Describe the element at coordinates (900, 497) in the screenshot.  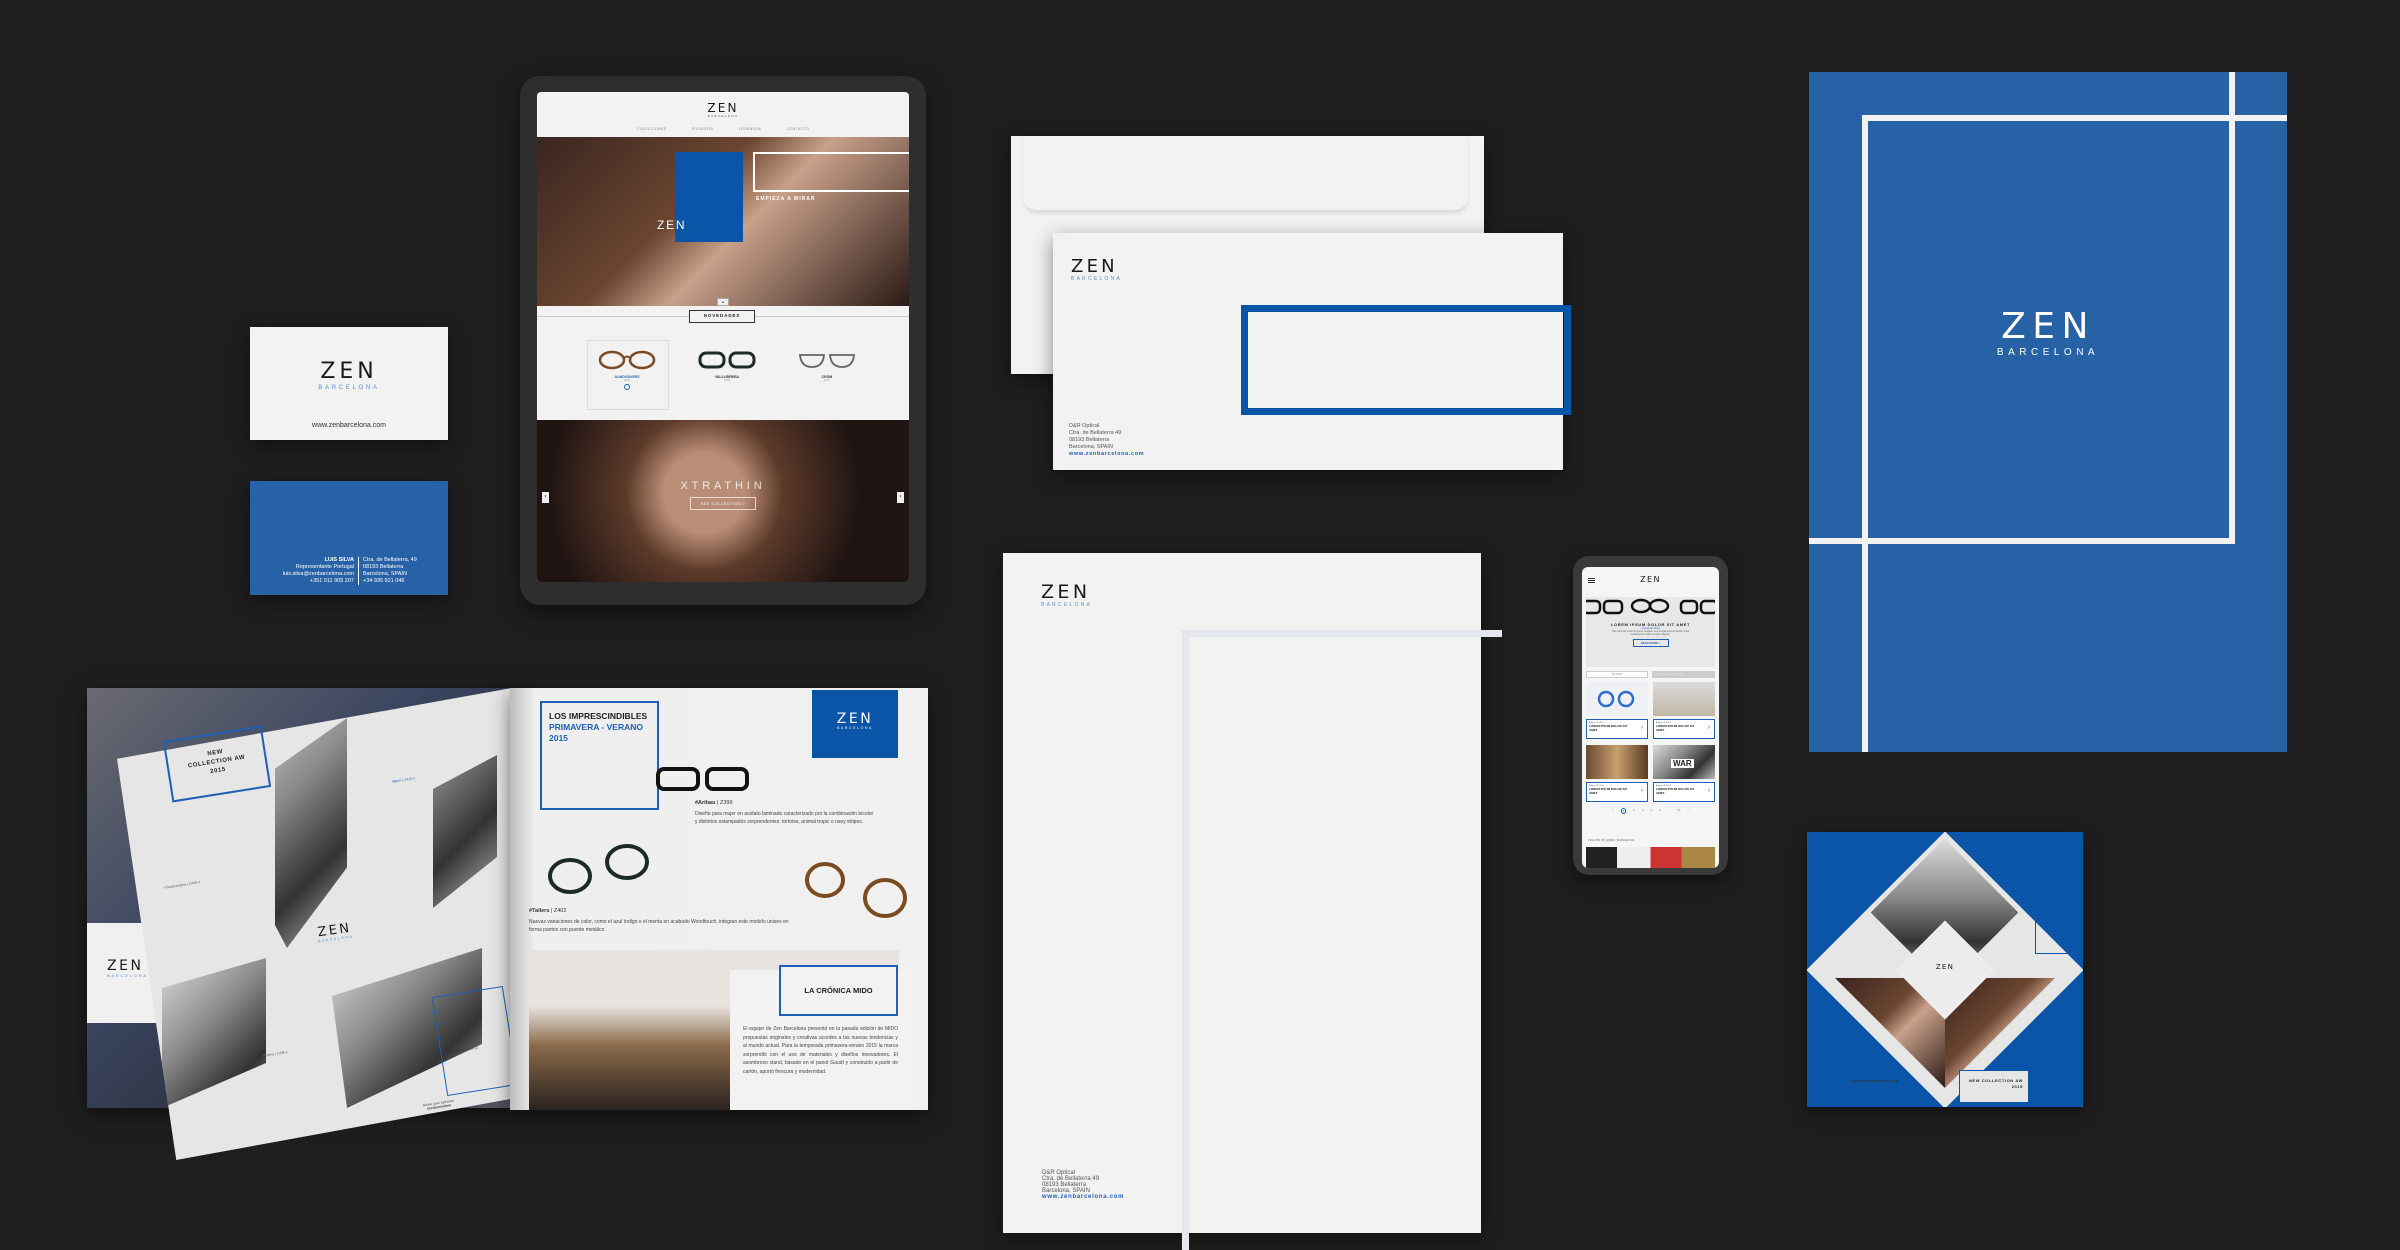
I see `banner-next-button: ›` at that location.